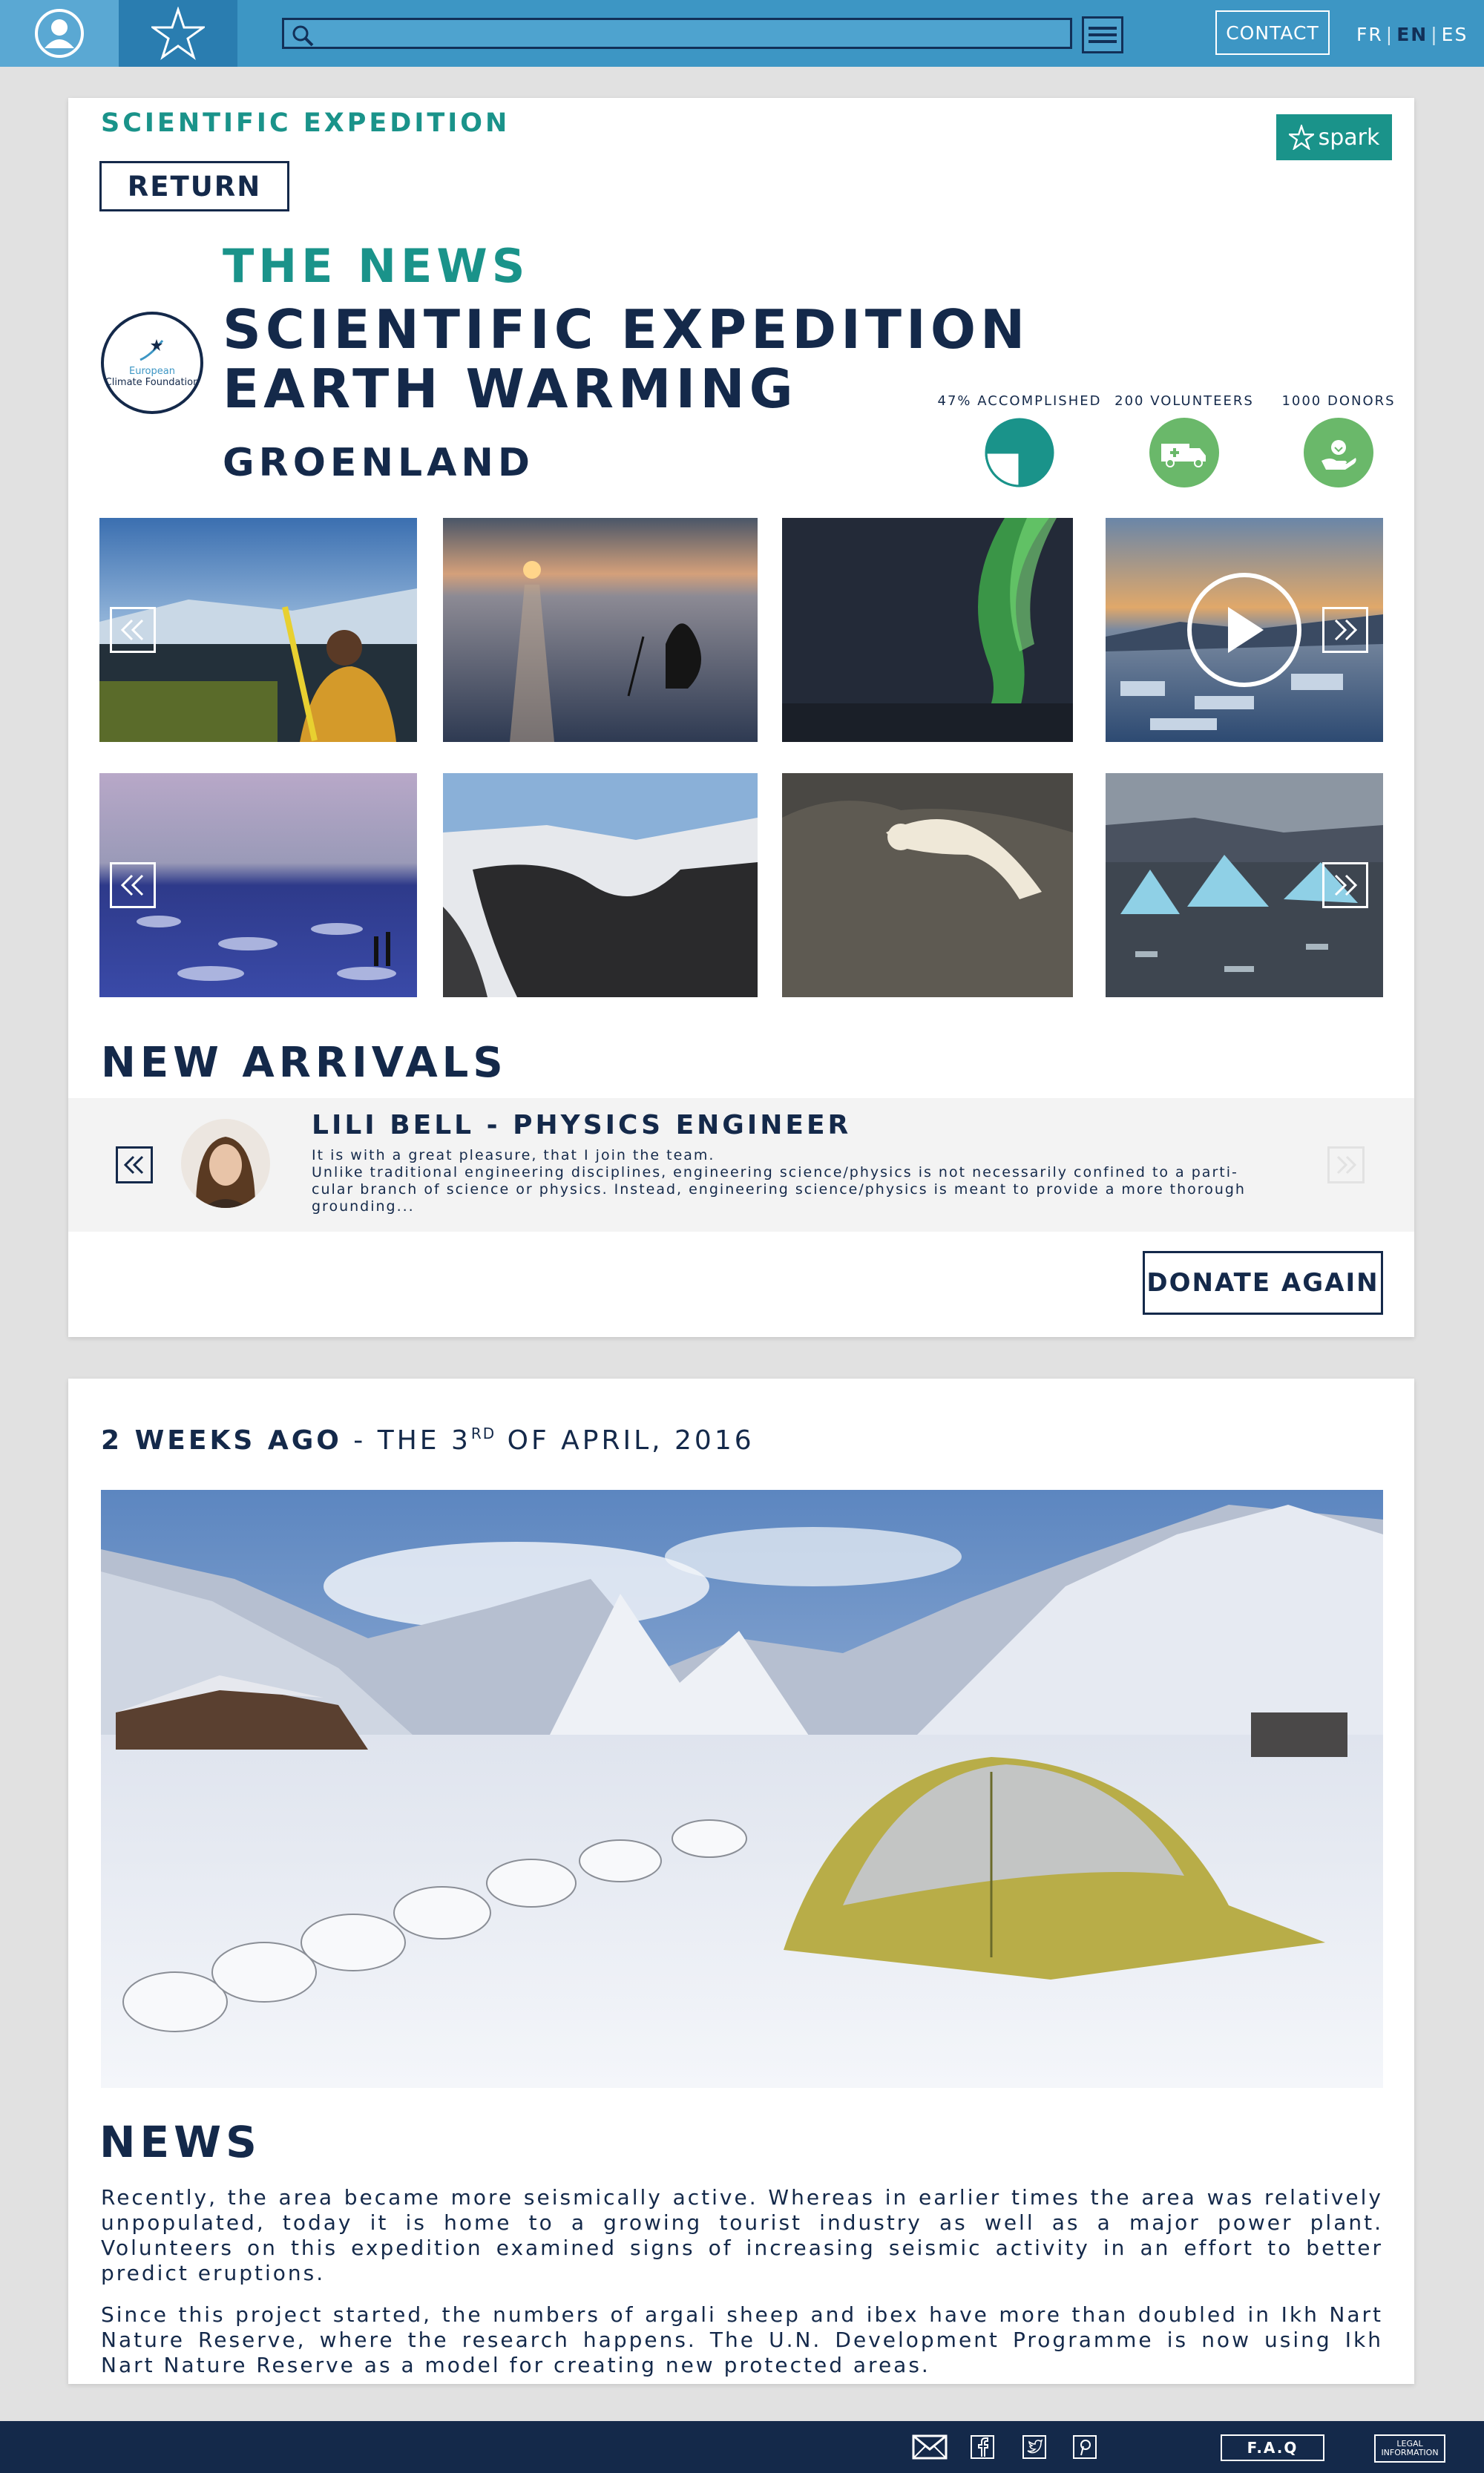  I want to click on twitter-icon, so click(1034, 2447).